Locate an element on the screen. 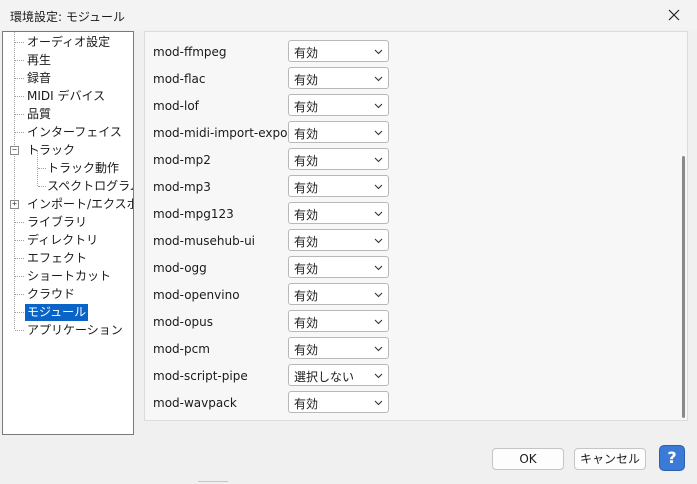 This screenshot has width=697, height=484. module-name: mod-mpg123 is located at coordinates (193, 214).